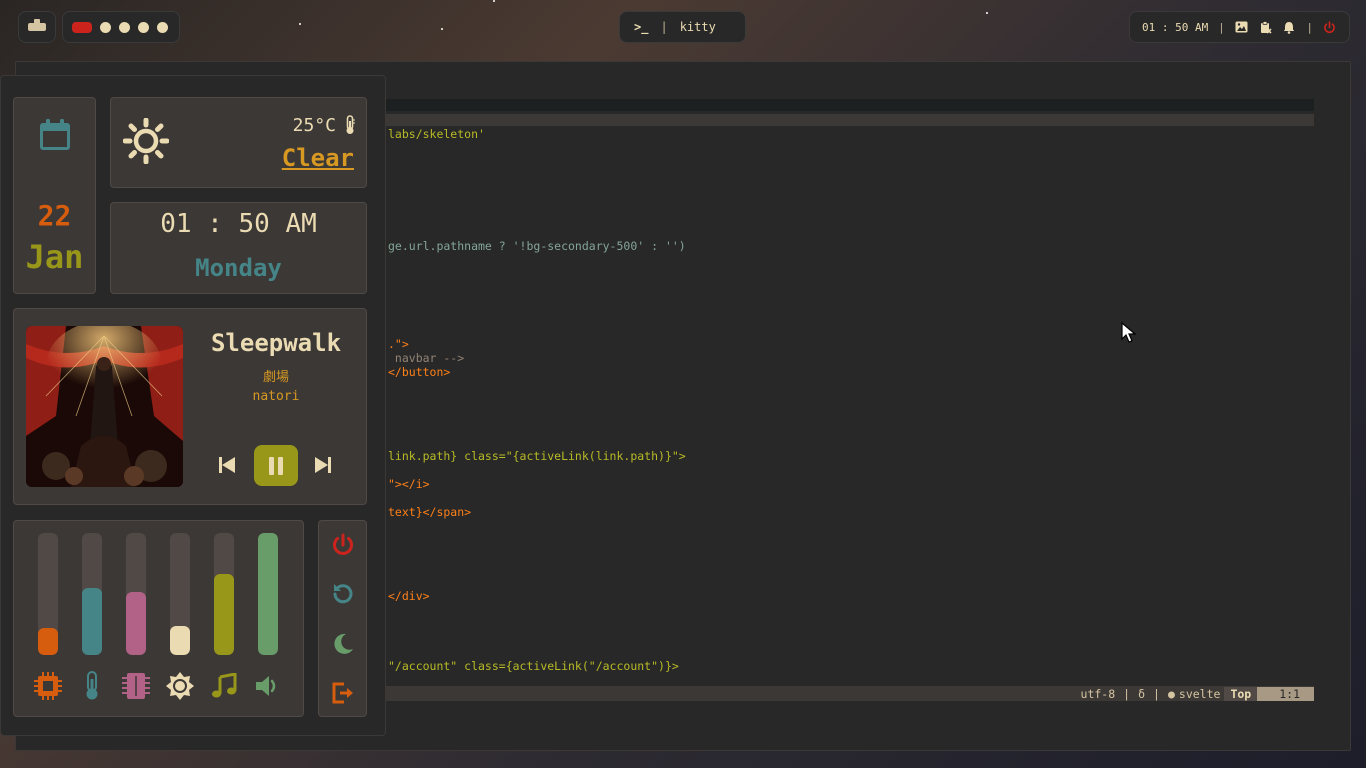  Describe the element at coordinates (1199, 693) in the screenshot. I see `status-filetype: svelte` at that location.